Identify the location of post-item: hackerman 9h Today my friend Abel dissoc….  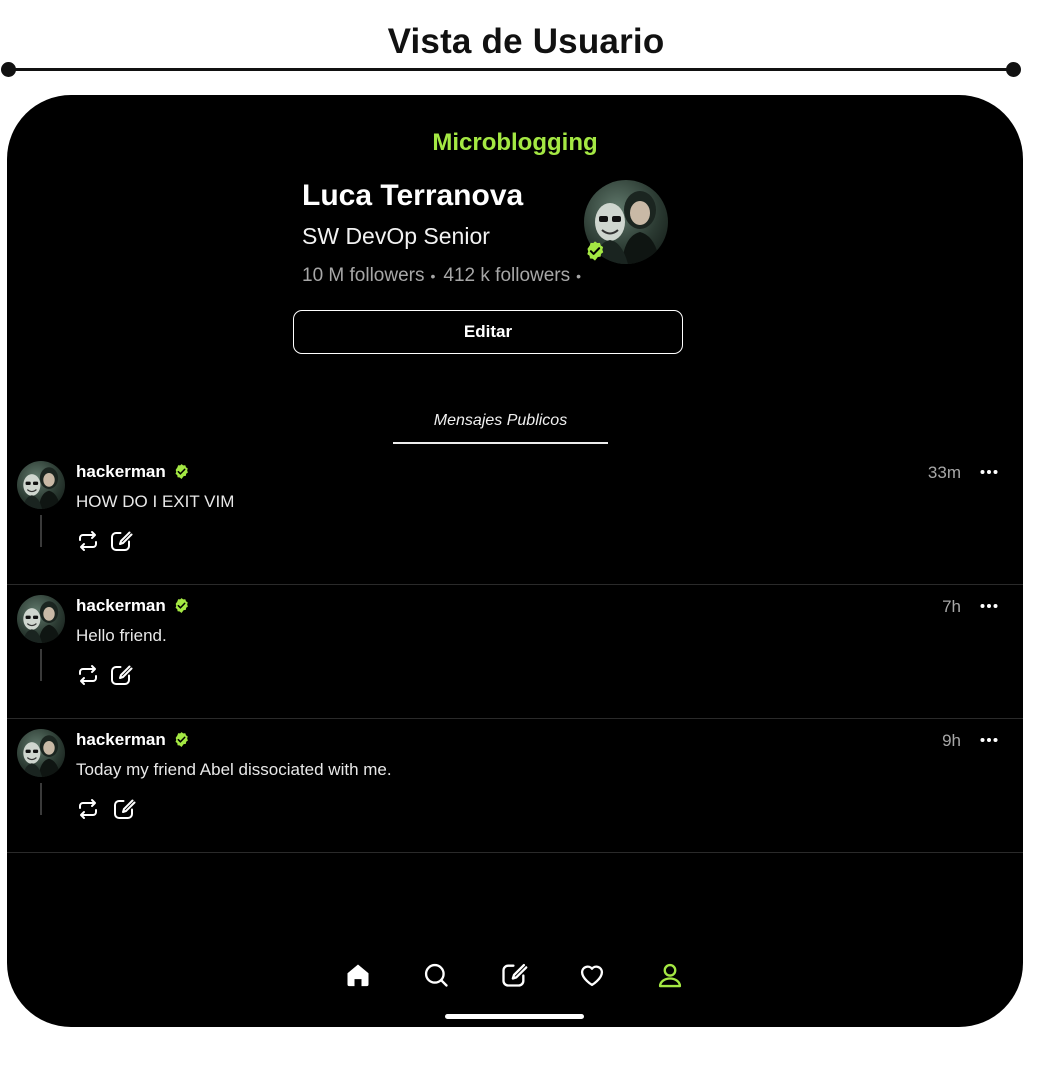
(515, 786).